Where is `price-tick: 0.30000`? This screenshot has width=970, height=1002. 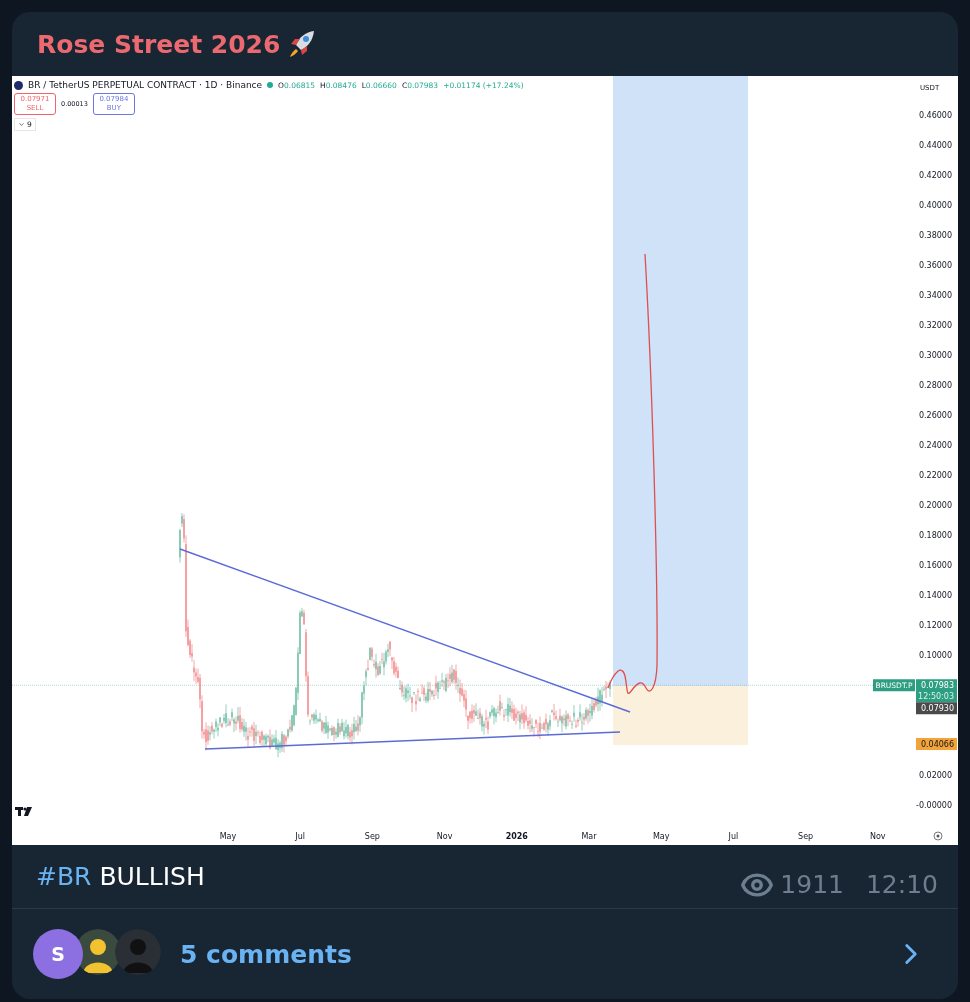
price-tick: 0.30000 is located at coordinates (935, 355).